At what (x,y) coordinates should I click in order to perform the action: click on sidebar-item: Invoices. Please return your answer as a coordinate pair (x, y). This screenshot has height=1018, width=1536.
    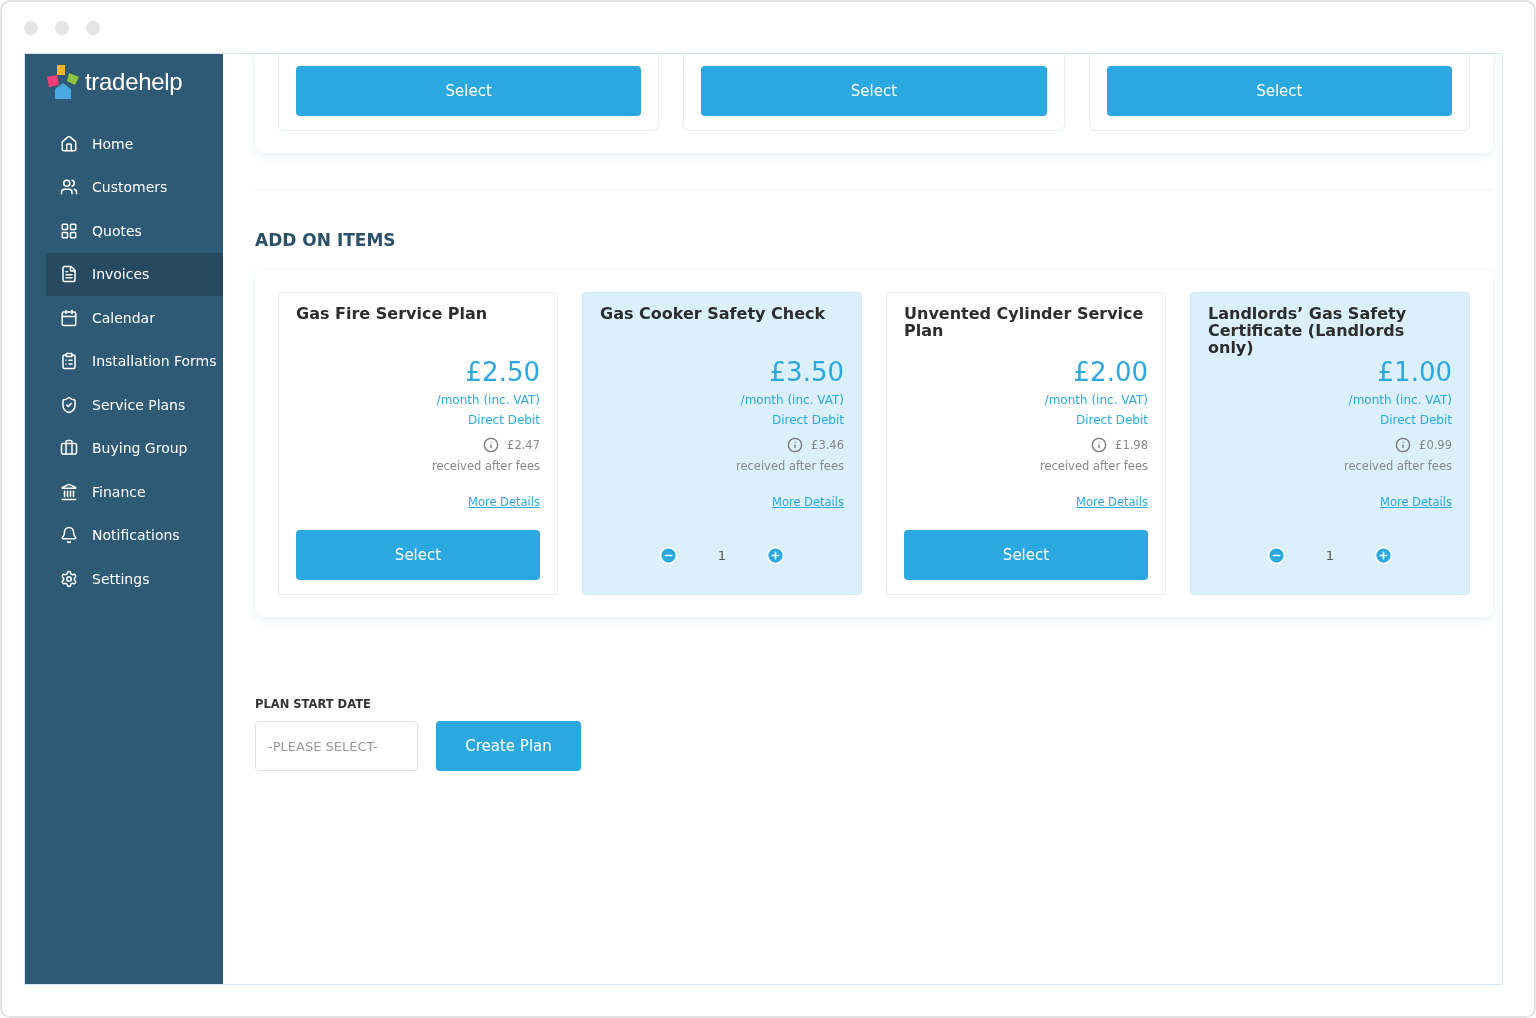
    Looking at the image, I should click on (134, 274).